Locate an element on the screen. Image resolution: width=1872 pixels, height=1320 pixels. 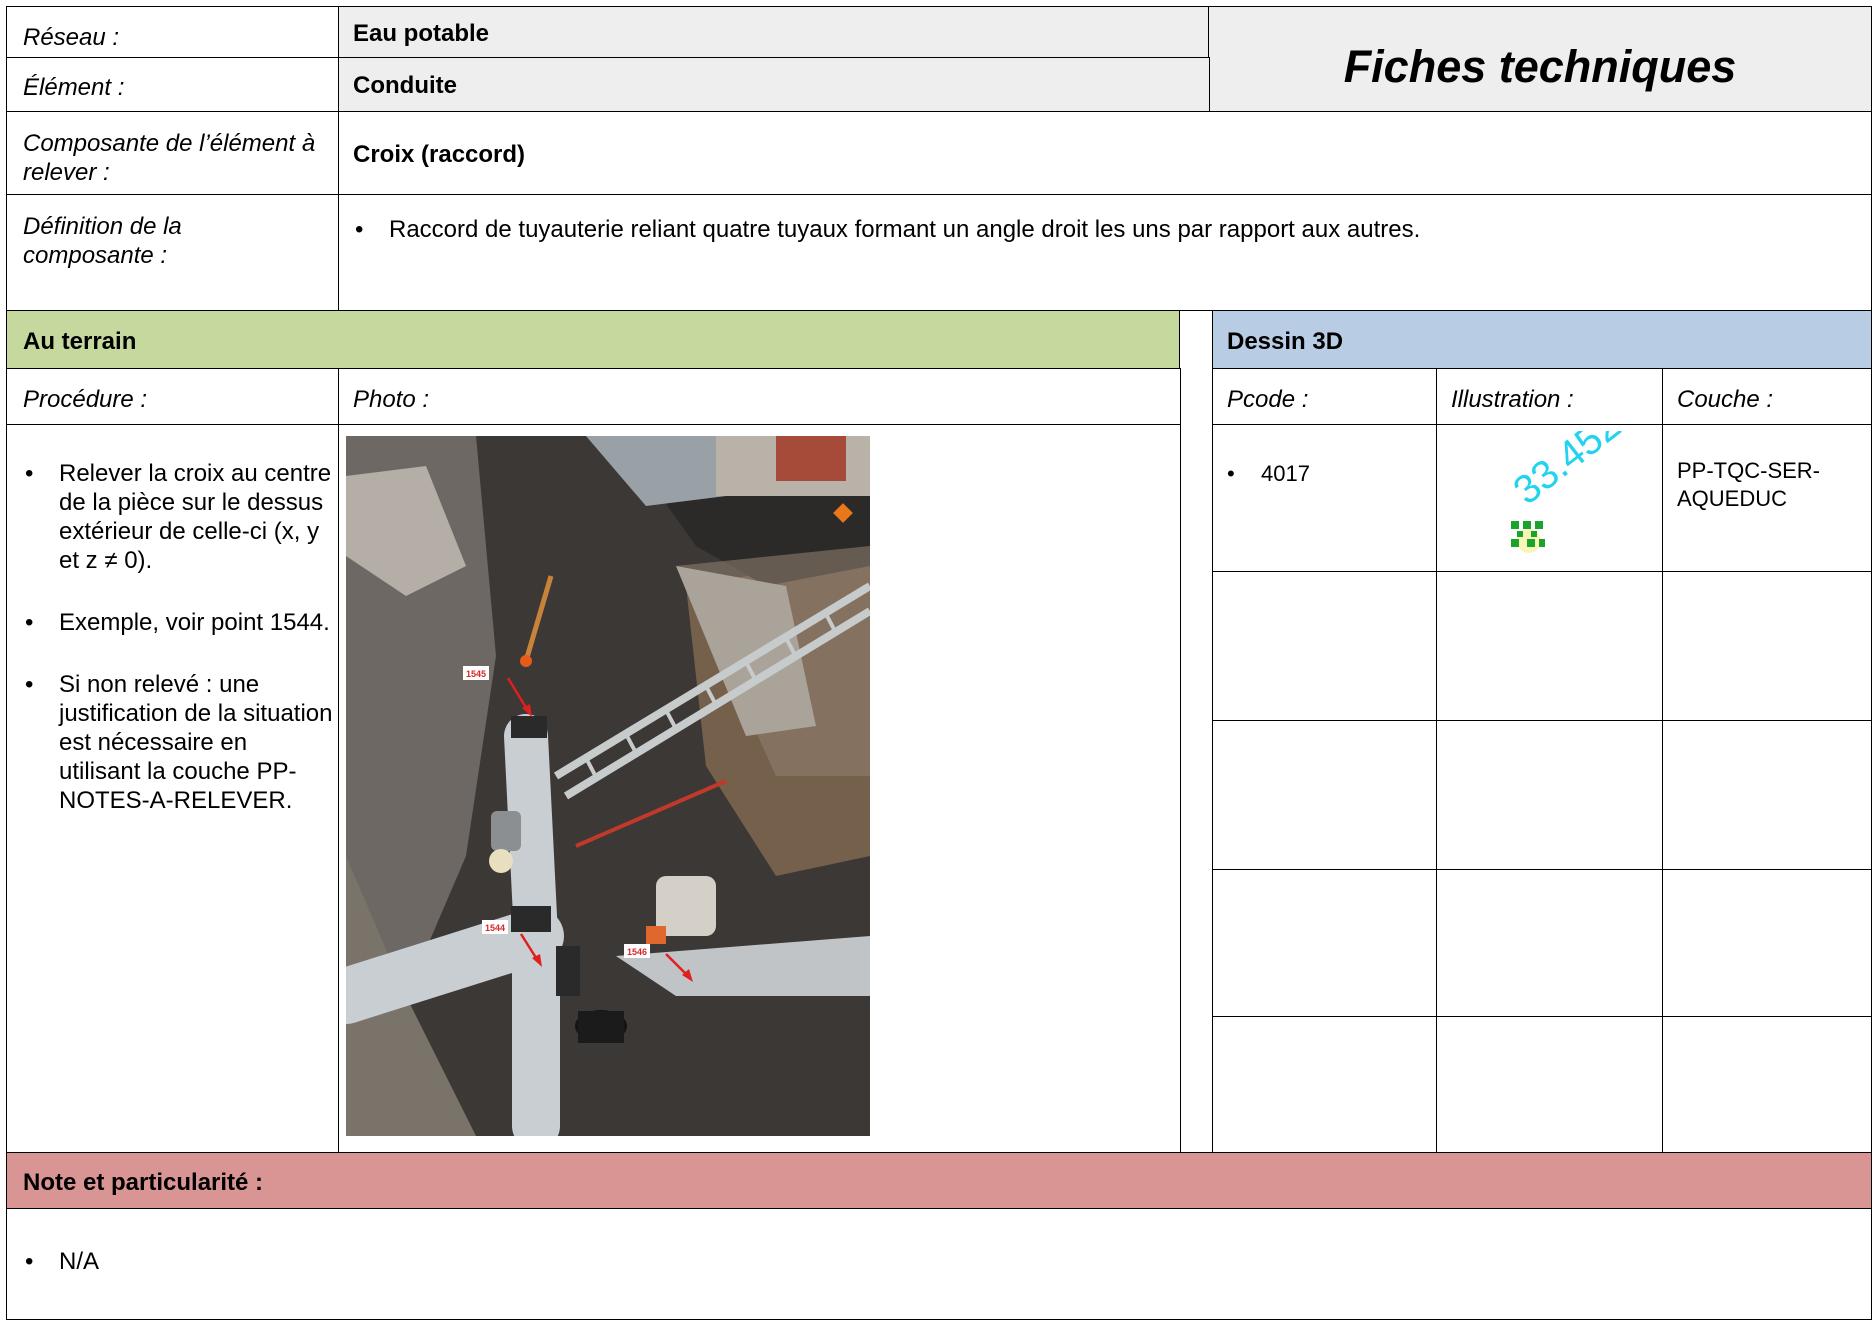
title-cell: Fiches techniques is located at coordinates (1540, 59).